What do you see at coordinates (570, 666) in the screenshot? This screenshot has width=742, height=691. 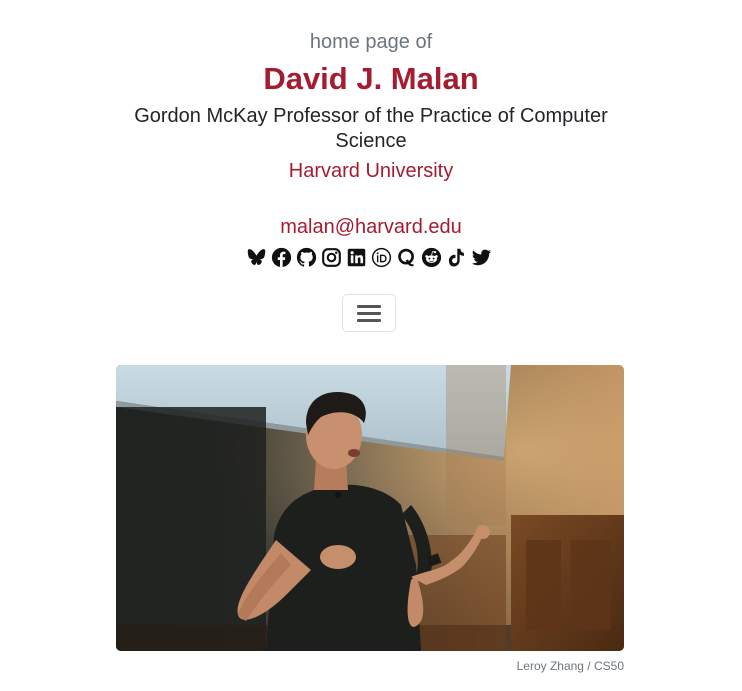 I see `photo-credit: Leroy Zhang / CS50` at bounding box center [570, 666].